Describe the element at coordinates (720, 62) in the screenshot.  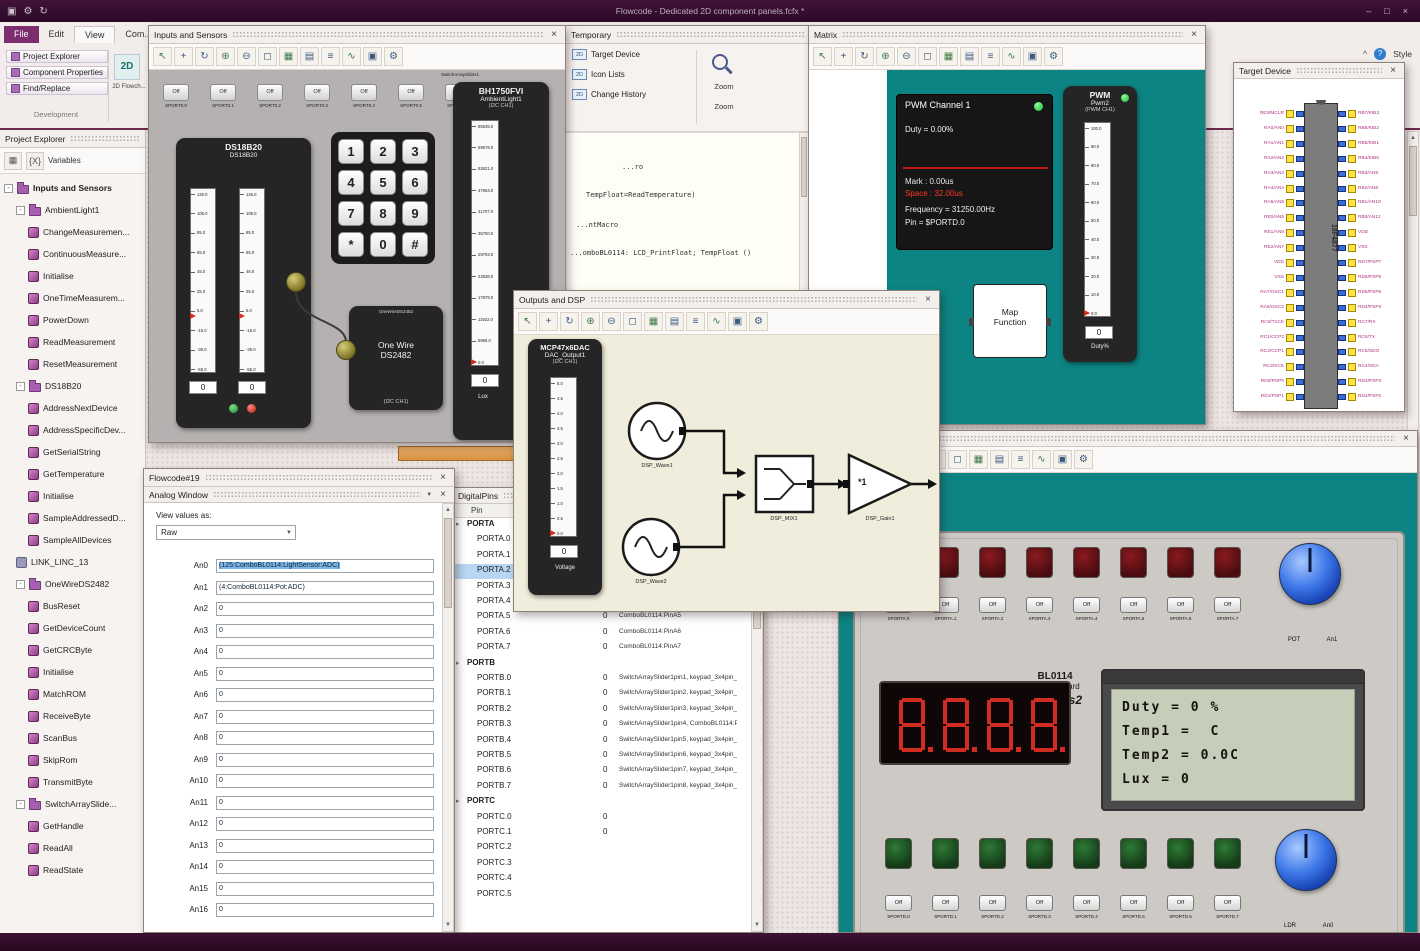
I see `zoom-magnifier-icon` at that location.